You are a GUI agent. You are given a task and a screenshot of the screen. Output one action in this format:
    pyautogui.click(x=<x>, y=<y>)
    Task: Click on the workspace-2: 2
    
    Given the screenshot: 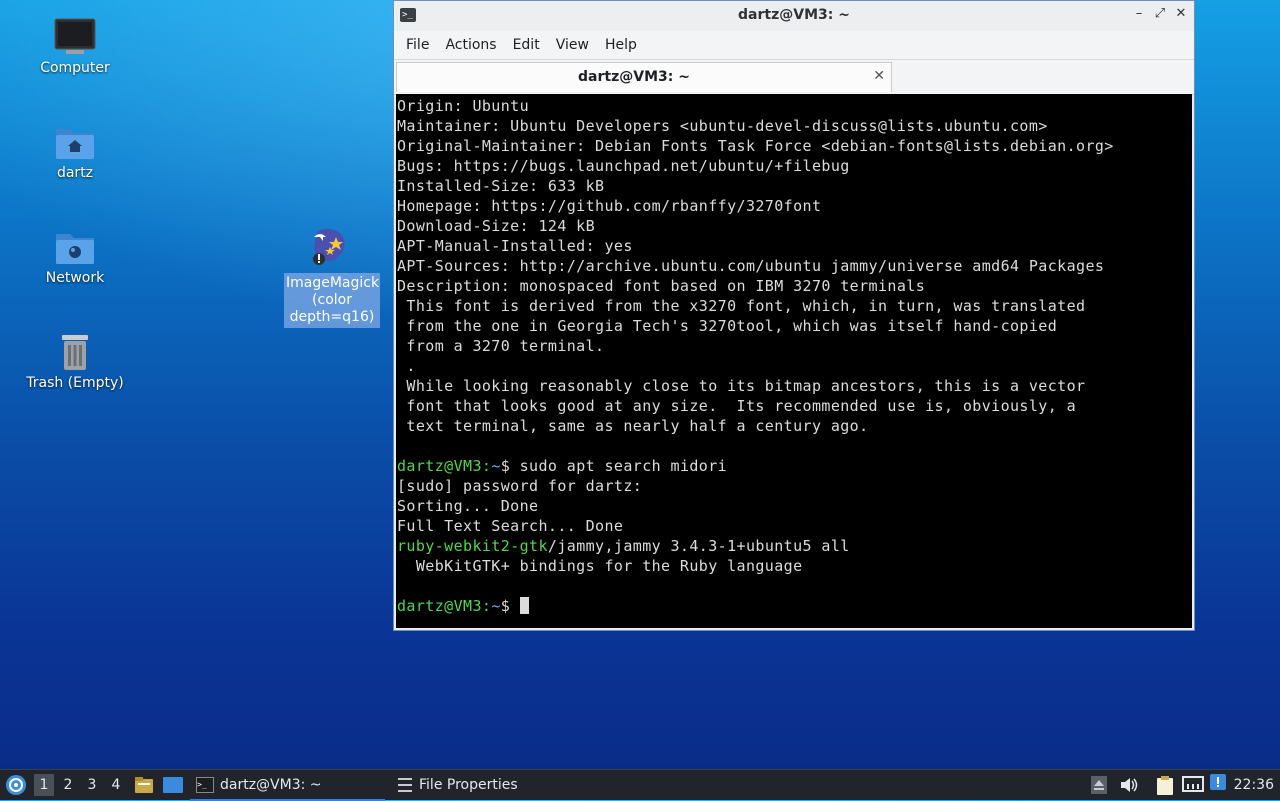 What is the action you would take?
    pyautogui.click(x=68, y=785)
    